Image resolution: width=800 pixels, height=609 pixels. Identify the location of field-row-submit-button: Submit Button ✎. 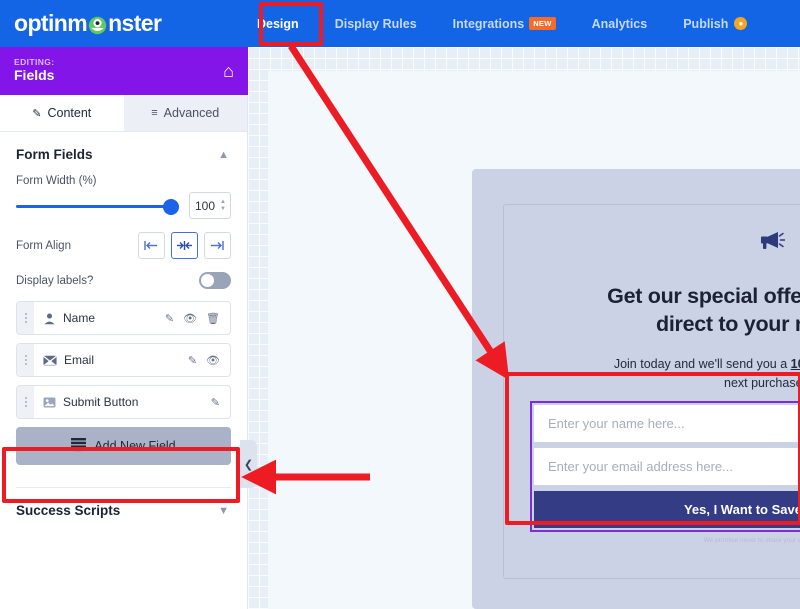
(123, 402).